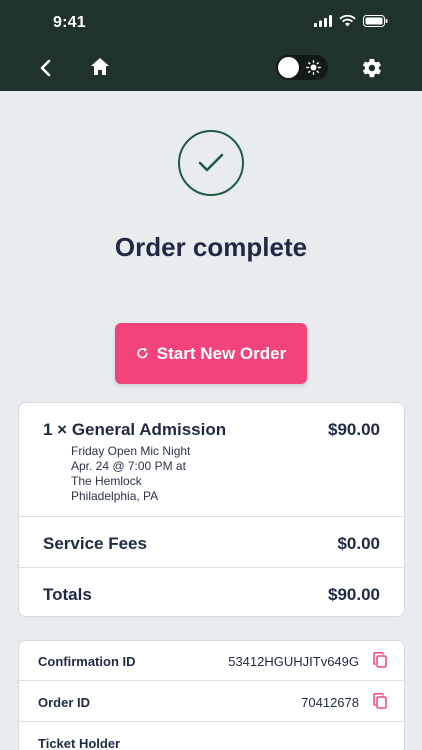 The height and width of the screenshot is (750, 422). I want to click on gear-icon, so click(371, 68).